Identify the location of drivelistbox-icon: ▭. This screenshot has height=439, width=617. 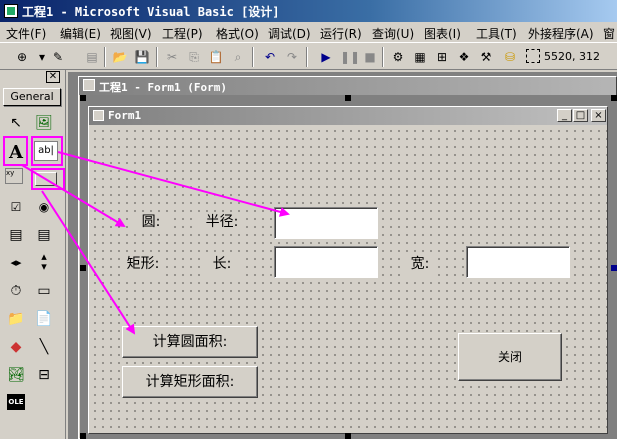
(44, 291).